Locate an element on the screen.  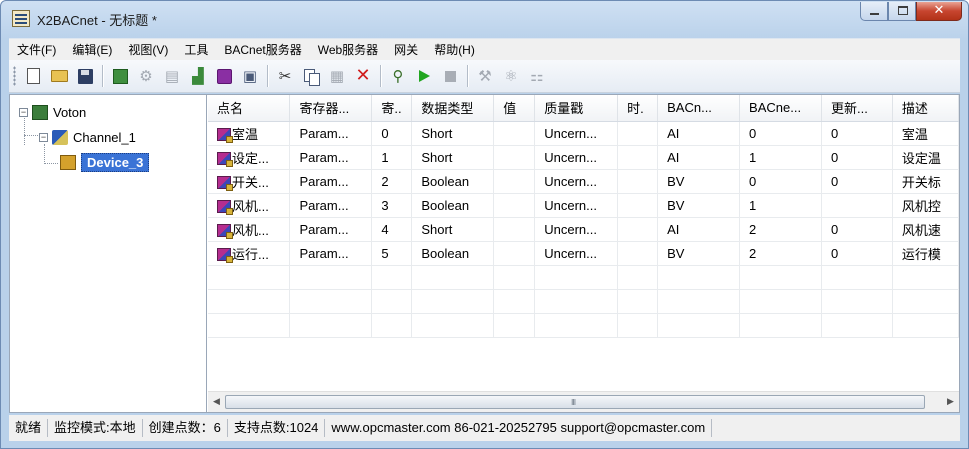
delete-button: ✕ is located at coordinates (363, 76).